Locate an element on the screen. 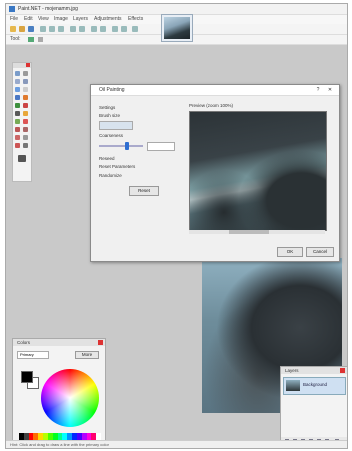 This screenshot has width=352, height=451. coarseness-label: Coarseness is located at coordinates (111, 135).